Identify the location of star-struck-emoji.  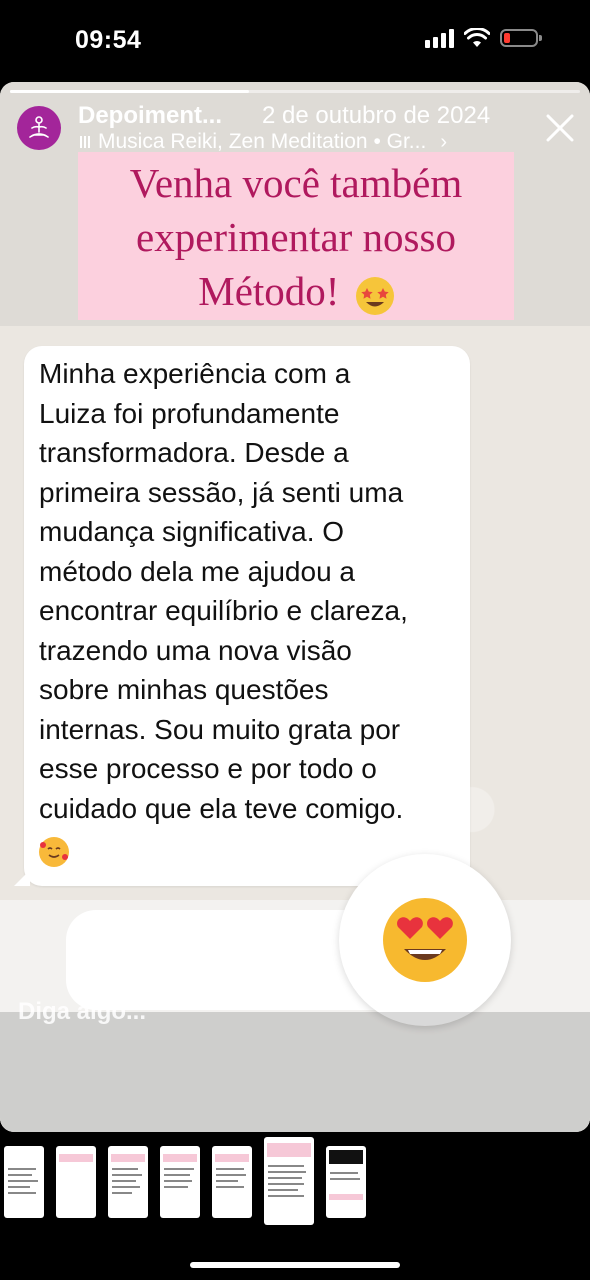
(374, 295).